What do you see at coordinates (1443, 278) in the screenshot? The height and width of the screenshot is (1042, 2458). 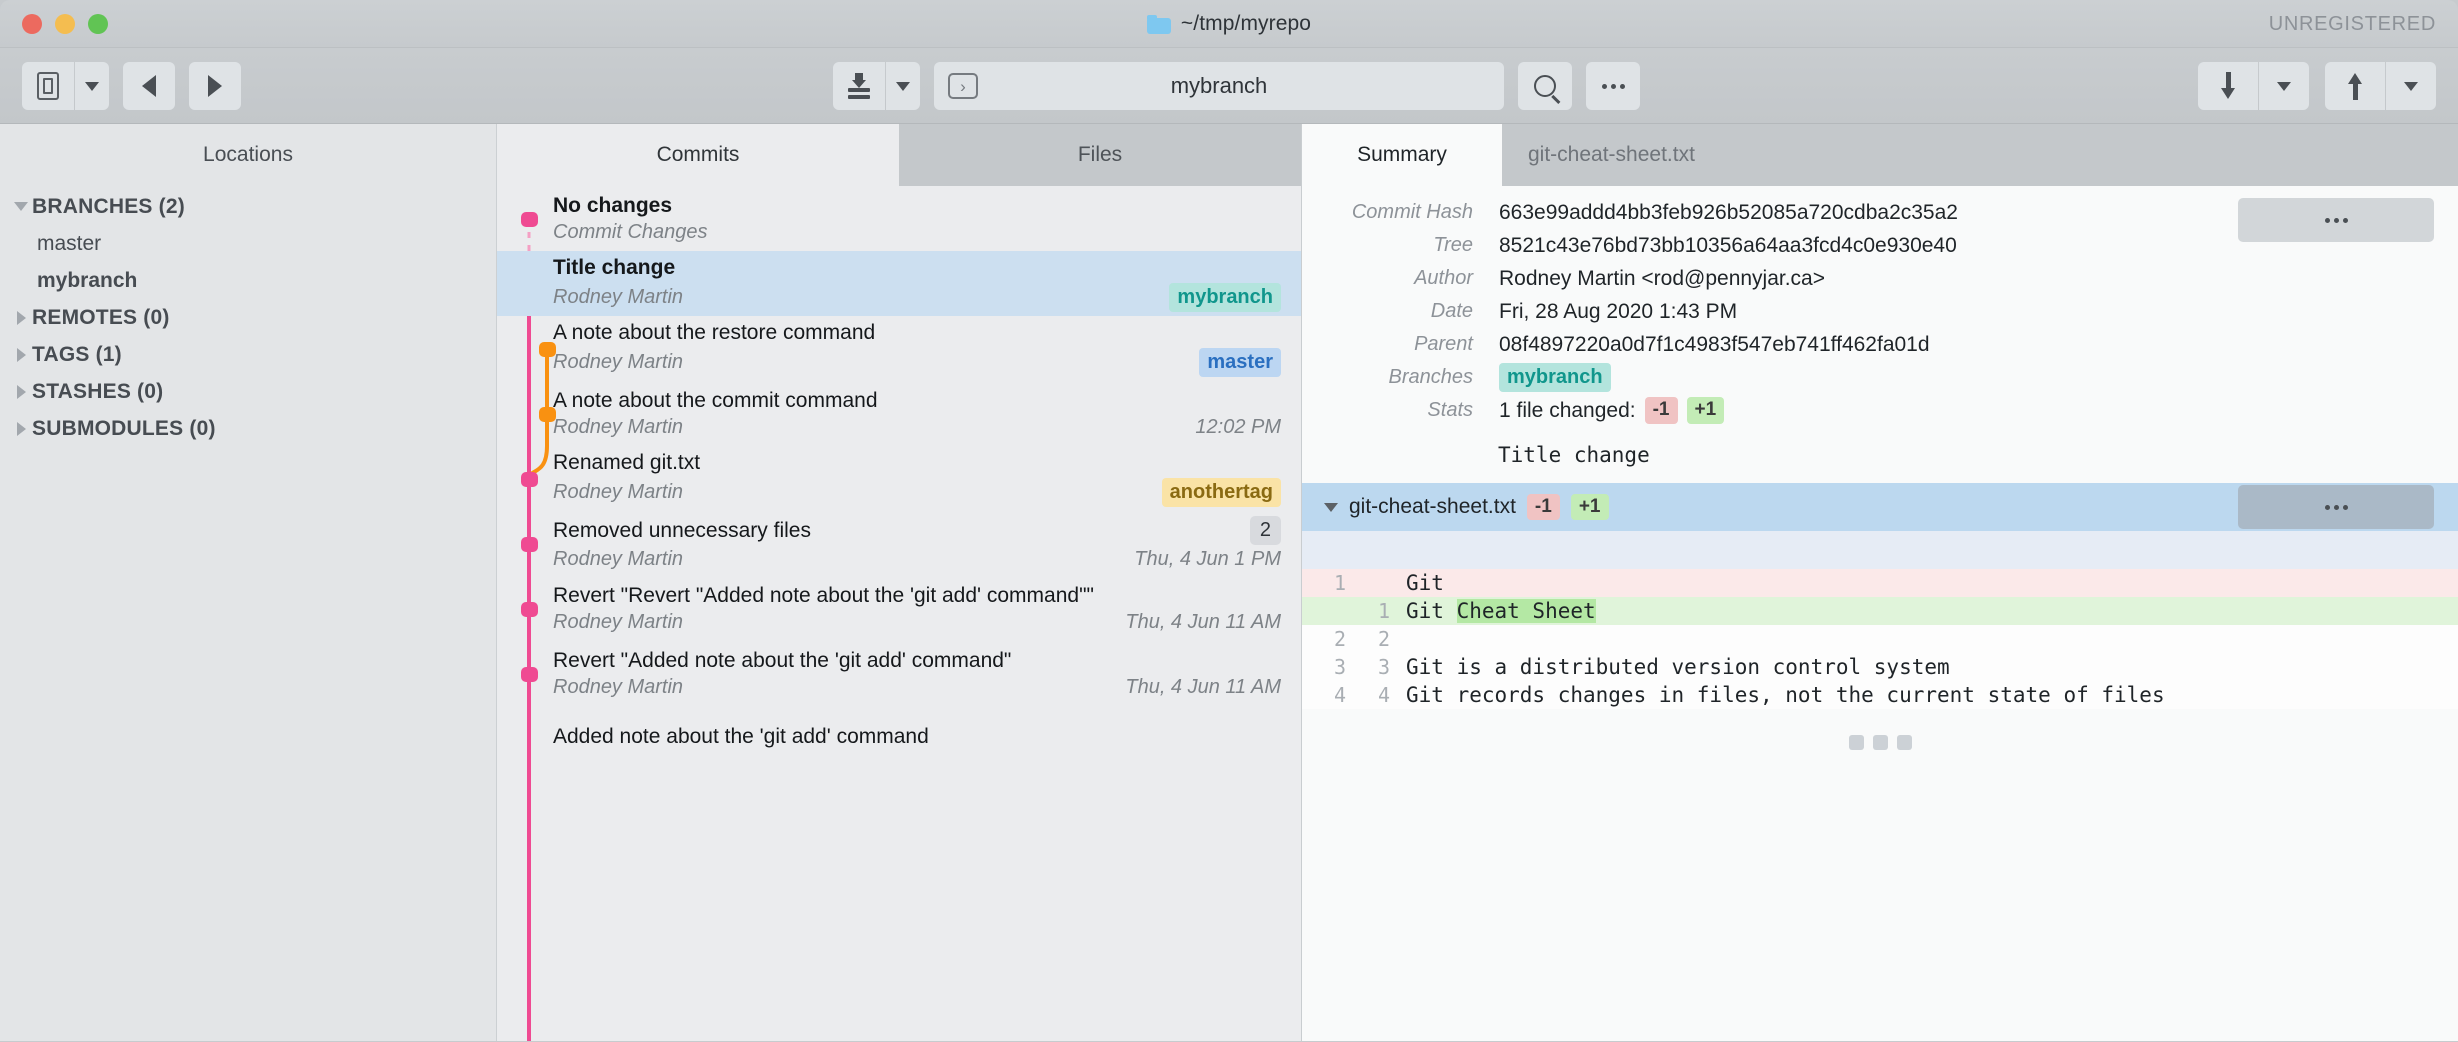 I see `meta-key: Author` at bounding box center [1443, 278].